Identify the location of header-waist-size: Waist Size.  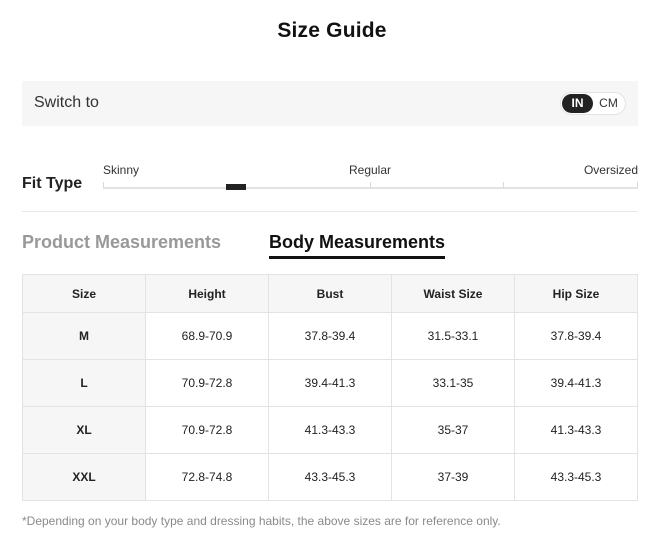
(453, 293).